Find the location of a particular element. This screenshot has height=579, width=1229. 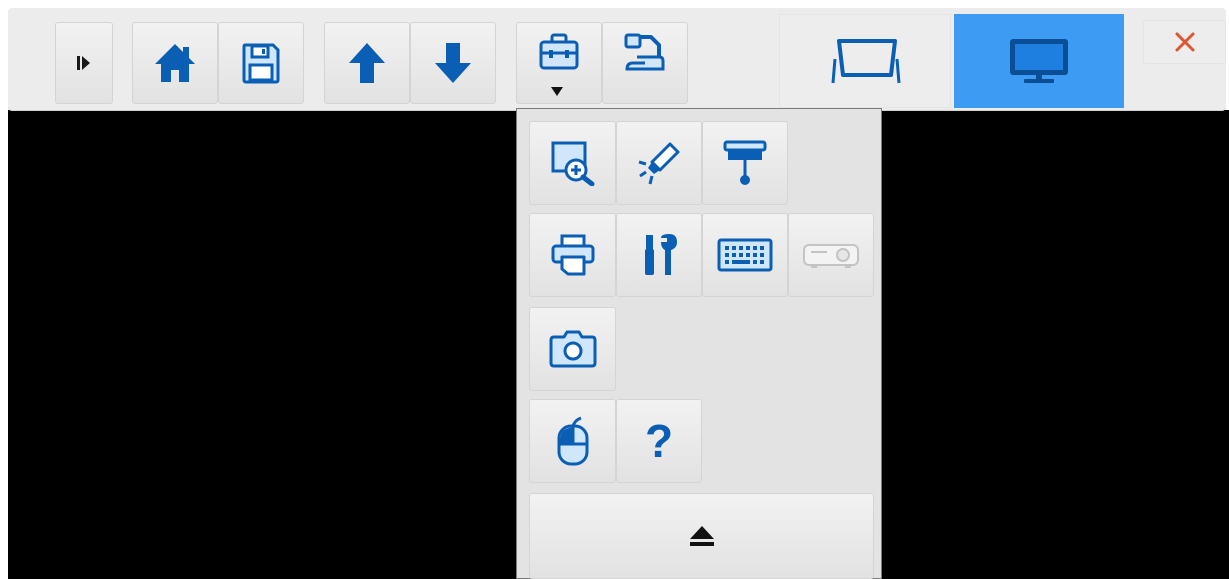

camera-icon is located at coordinates (573, 349).